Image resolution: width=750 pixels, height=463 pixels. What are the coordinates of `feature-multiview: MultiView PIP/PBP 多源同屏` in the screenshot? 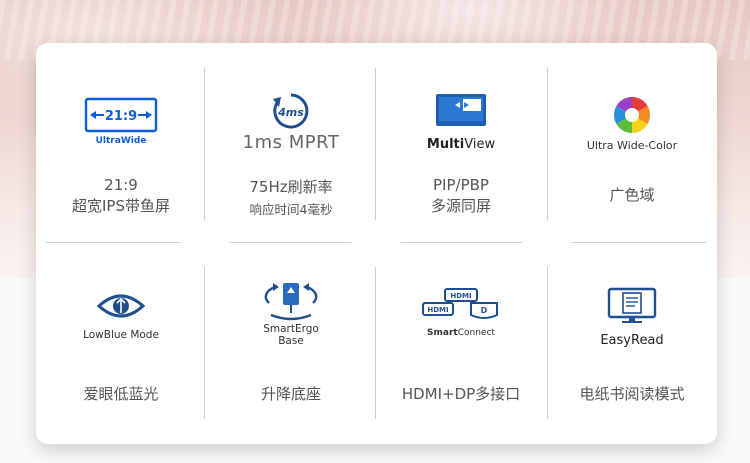 It's located at (461, 143).